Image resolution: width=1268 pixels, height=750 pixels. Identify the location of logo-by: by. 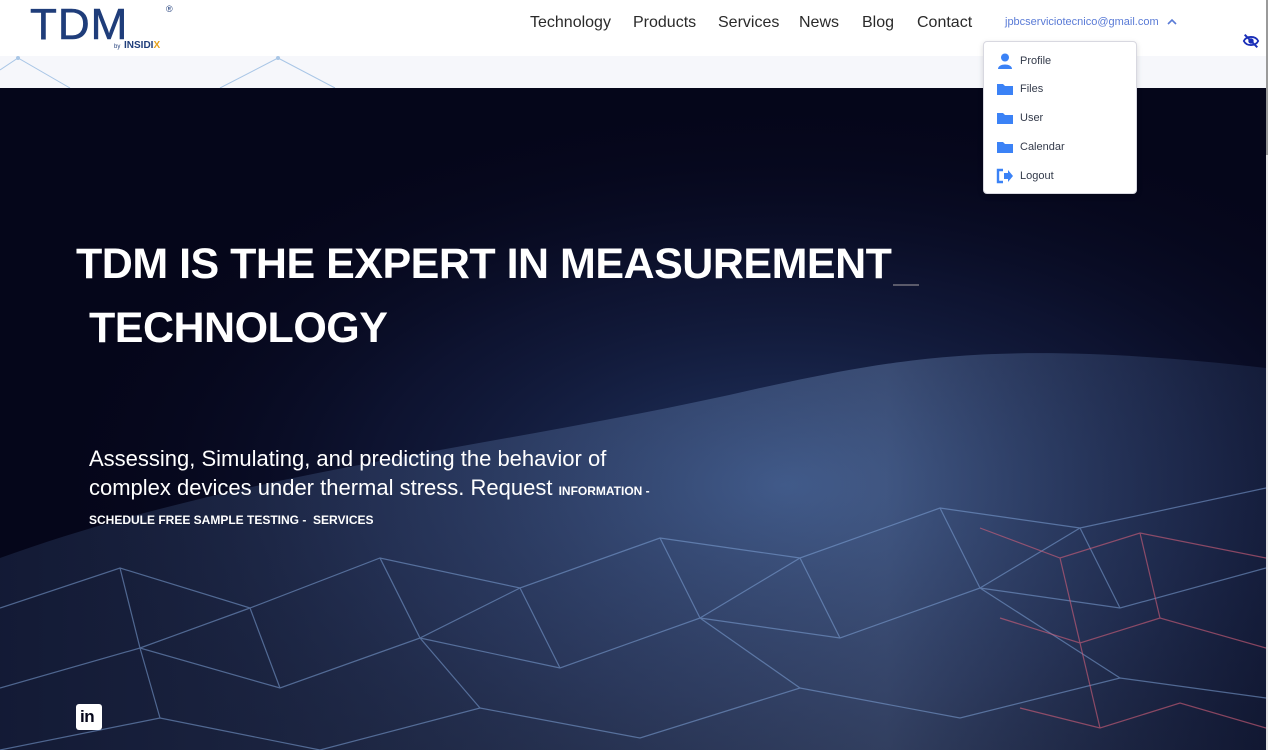
(117, 47).